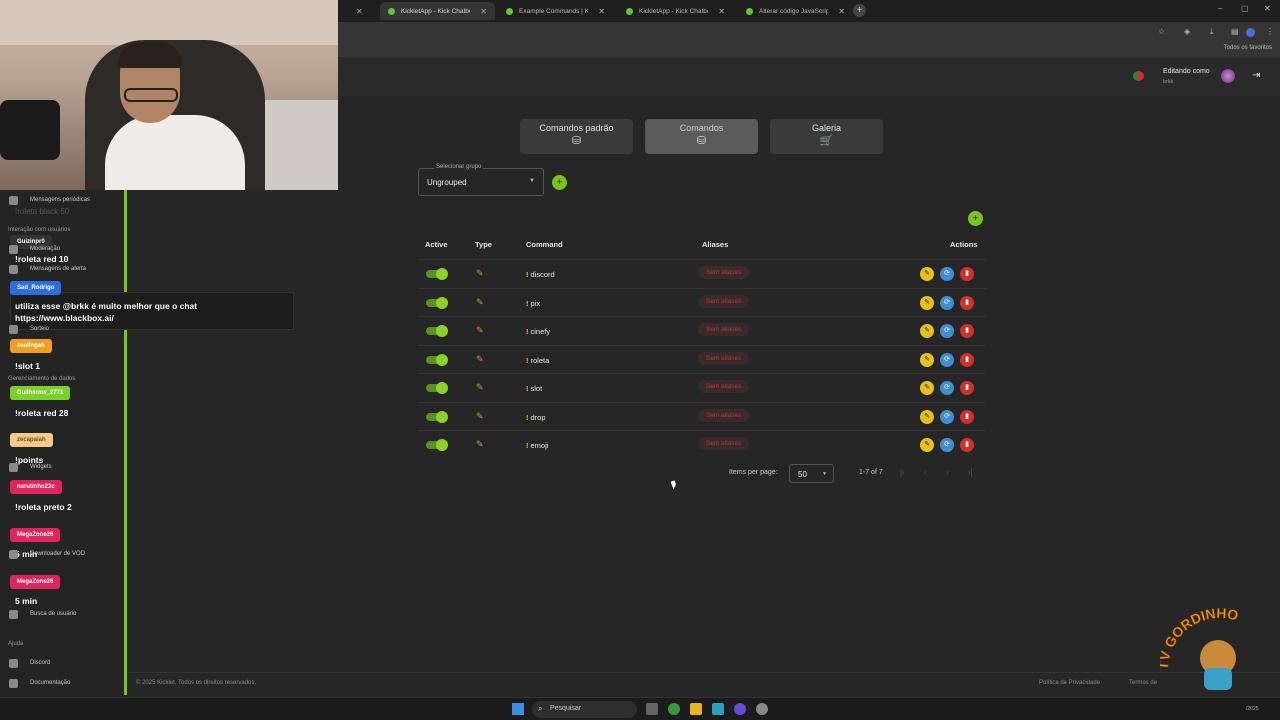 This screenshot has height=720, width=1280. I want to click on new-tab-button: +, so click(859, 10).